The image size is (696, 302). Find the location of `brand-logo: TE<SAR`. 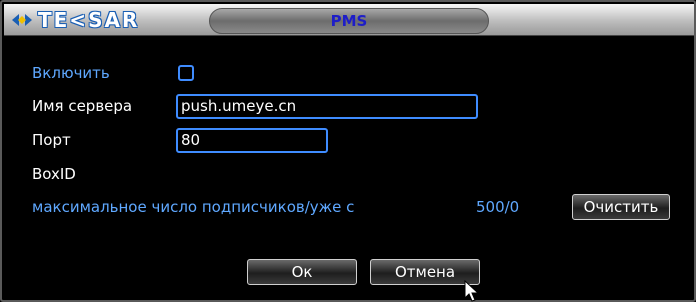

brand-logo: TE<SAR is located at coordinates (112, 20).